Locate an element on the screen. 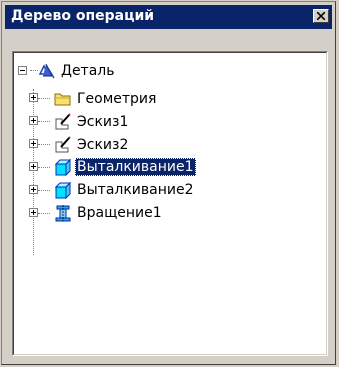 The image size is (339, 367). tree-node-label: Геометрия is located at coordinates (117, 99).